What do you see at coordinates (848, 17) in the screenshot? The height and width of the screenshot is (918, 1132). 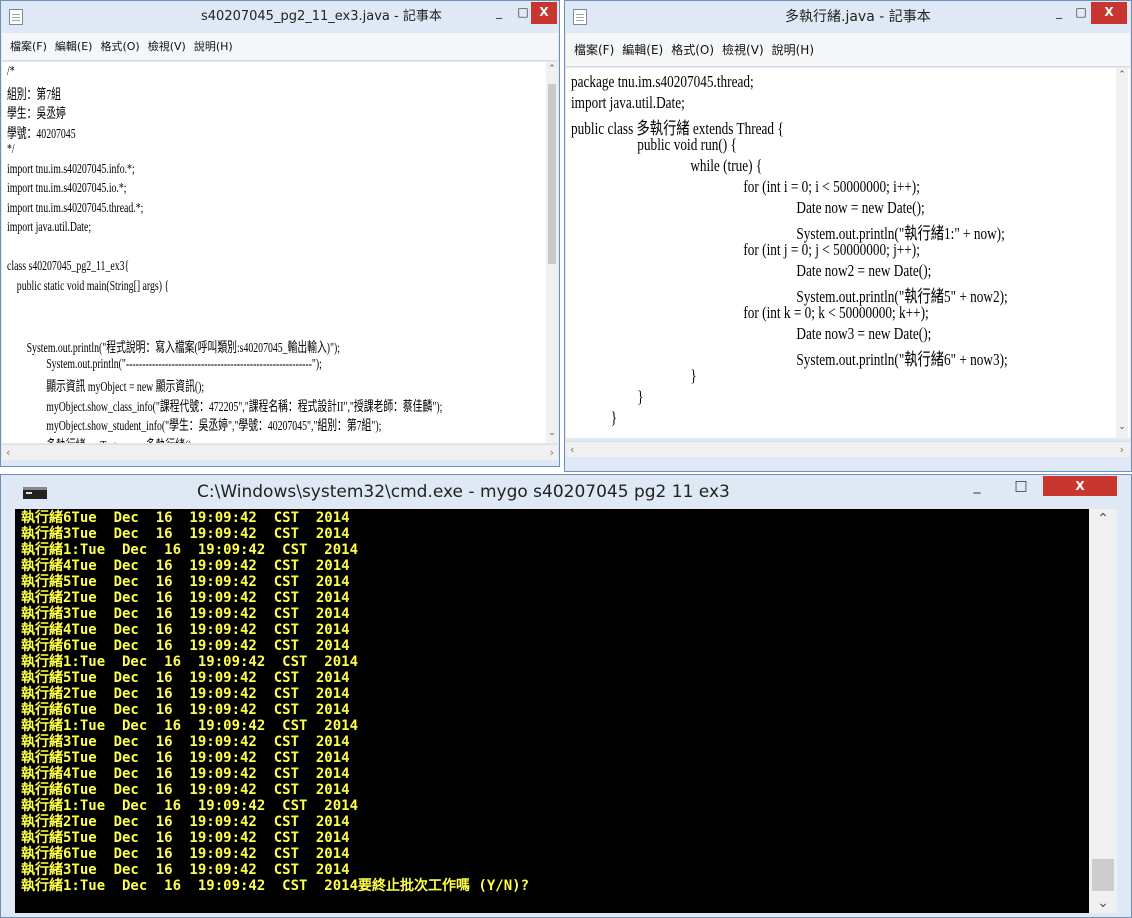 I see `right-titlebar: 多執行緒.java - 記事本 _ □ X` at bounding box center [848, 17].